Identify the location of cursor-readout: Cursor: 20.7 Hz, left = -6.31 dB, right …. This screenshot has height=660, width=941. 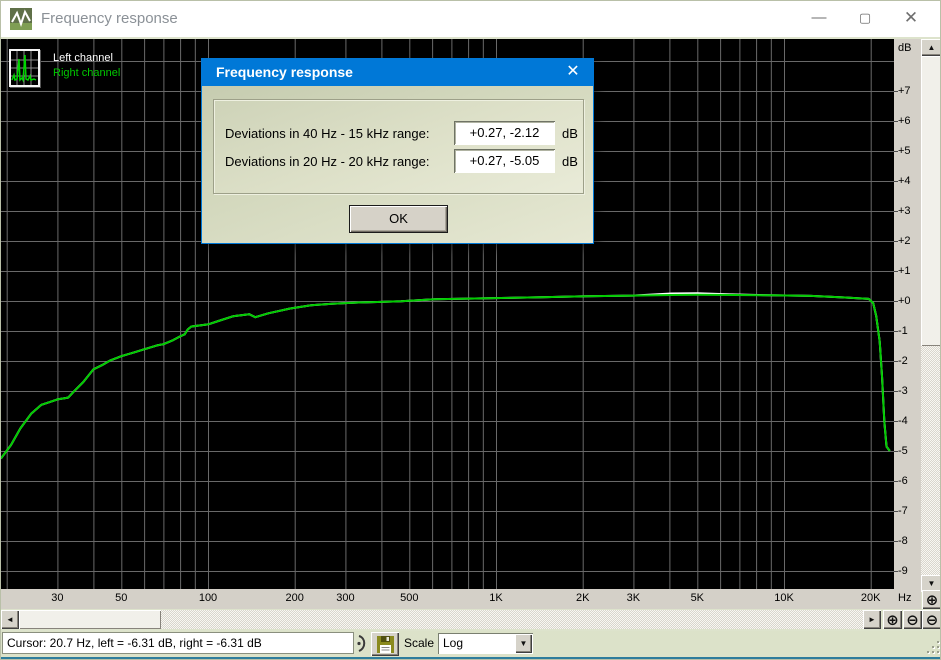
(178, 643).